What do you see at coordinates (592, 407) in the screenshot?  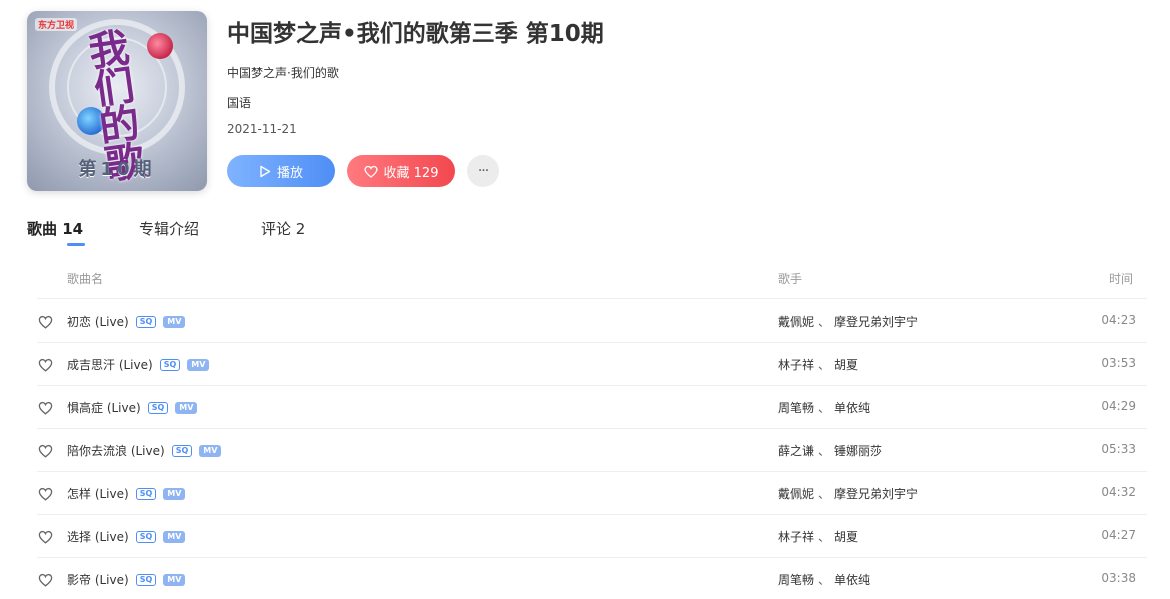 I see `song-row: 惧高症 (Live) SQ MV 周笔畅、单依纯 04:29` at bounding box center [592, 407].